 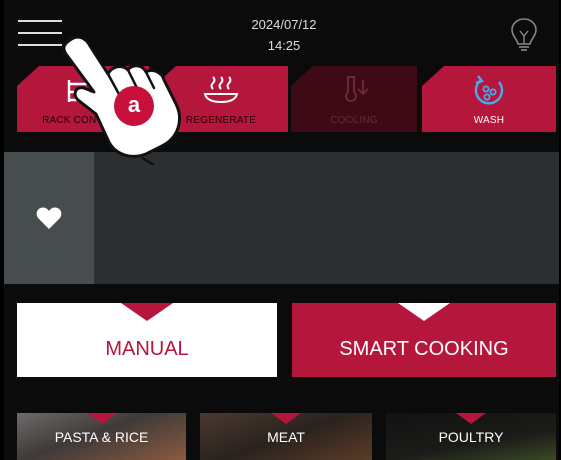 I want to click on tutorial-step-badge: a, so click(x=134, y=106).